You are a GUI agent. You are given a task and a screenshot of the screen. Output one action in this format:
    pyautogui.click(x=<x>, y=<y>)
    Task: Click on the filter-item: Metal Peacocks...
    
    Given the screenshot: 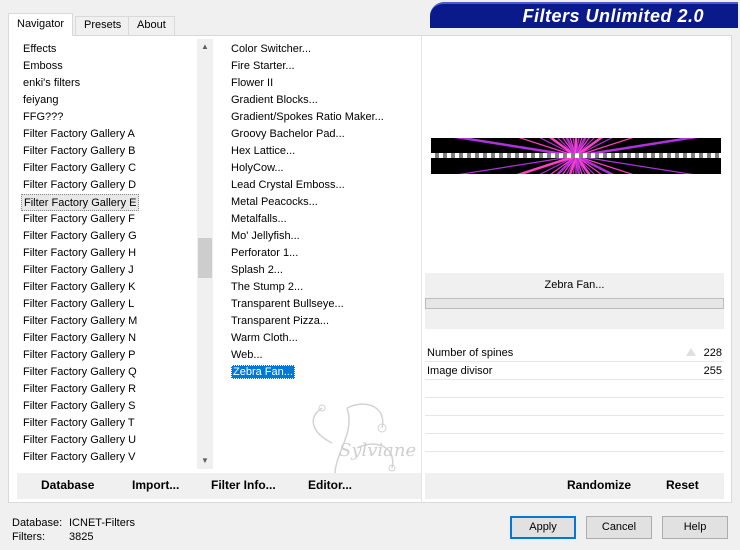 What is the action you would take?
    pyautogui.click(x=324, y=202)
    